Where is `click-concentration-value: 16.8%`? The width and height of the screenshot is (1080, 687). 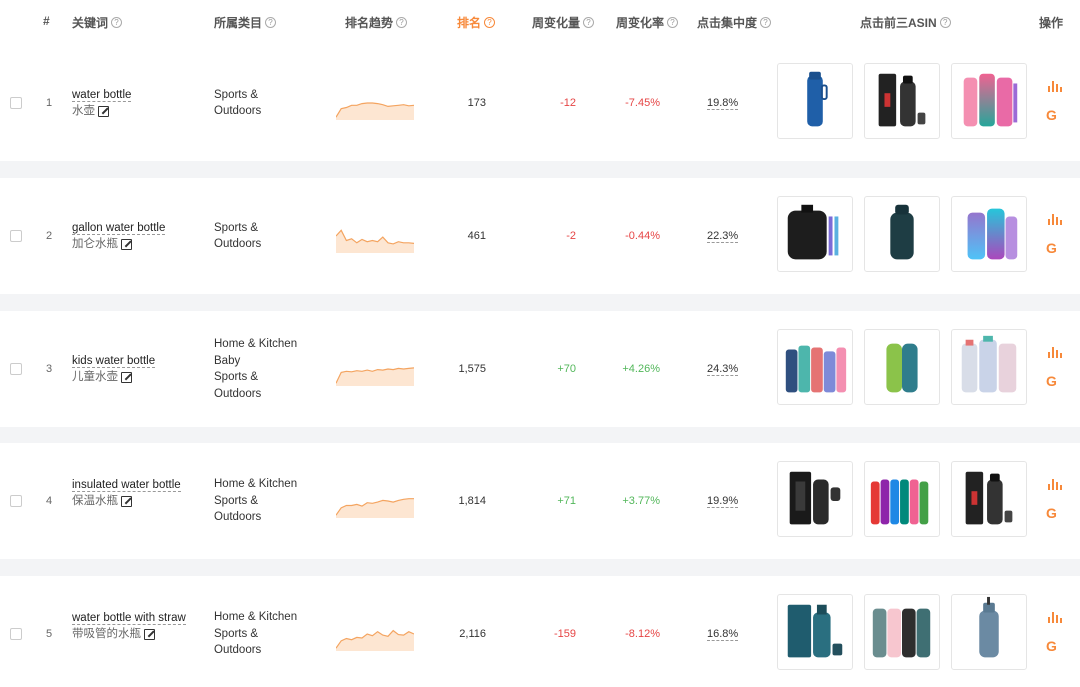 click-concentration-value: 16.8% is located at coordinates (723, 634).